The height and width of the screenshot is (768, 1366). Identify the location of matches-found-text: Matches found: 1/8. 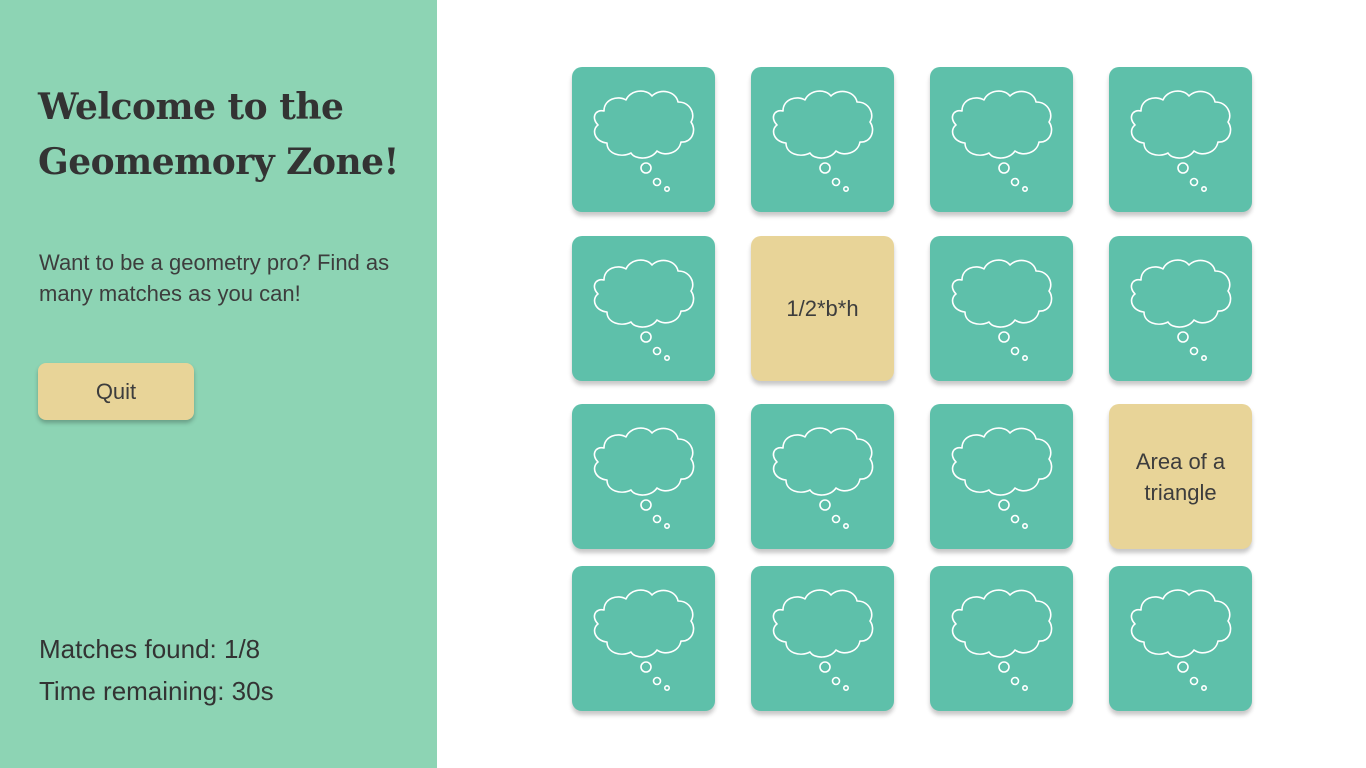
(150, 649).